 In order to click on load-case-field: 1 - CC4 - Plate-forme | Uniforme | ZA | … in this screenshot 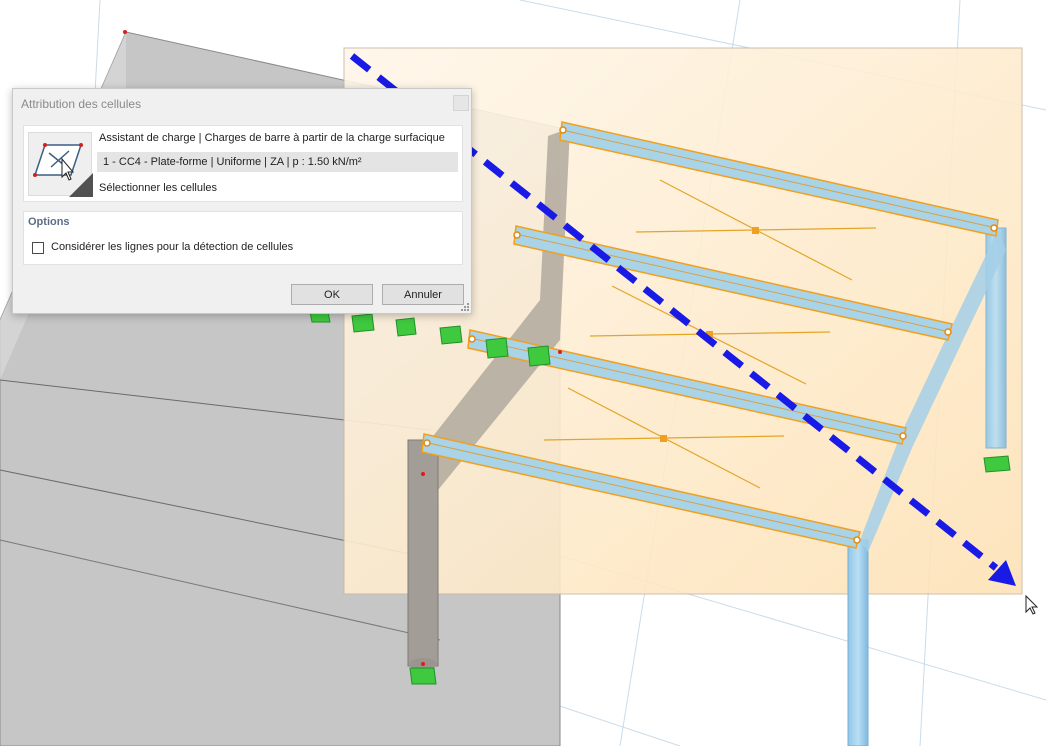, I will do `click(277, 162)`.